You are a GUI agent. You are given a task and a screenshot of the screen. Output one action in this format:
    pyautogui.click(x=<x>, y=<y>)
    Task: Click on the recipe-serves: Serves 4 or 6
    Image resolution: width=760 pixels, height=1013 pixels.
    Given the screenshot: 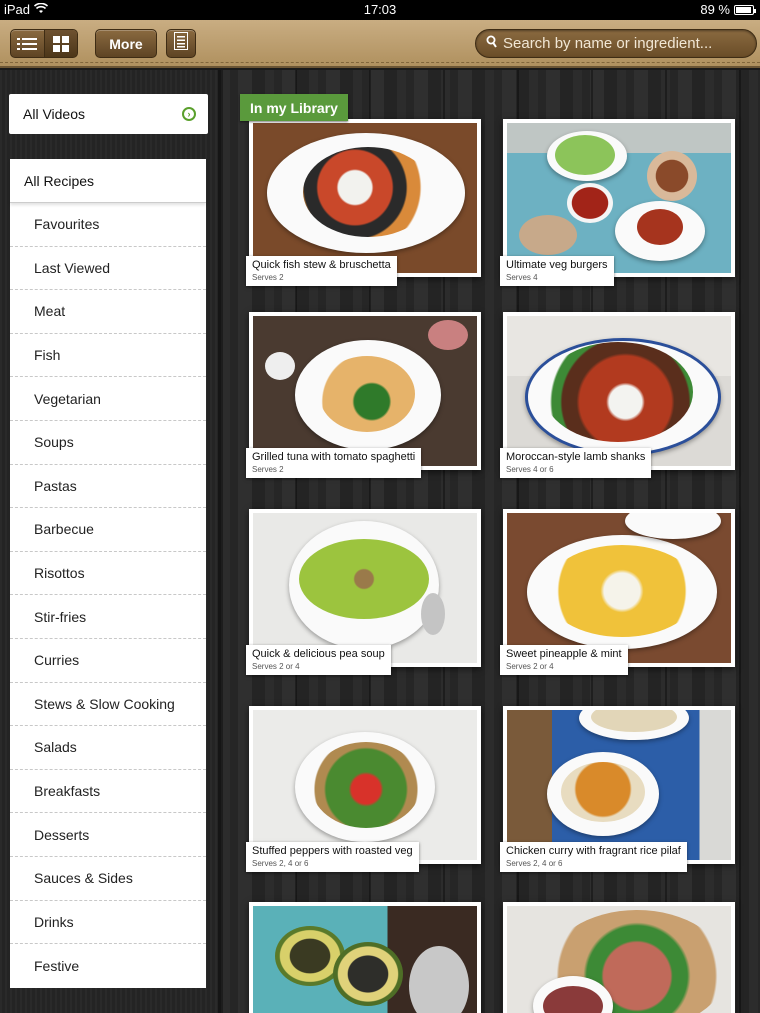 What is the action you would take?
    pyautogui.click(x=530, y=469)
    